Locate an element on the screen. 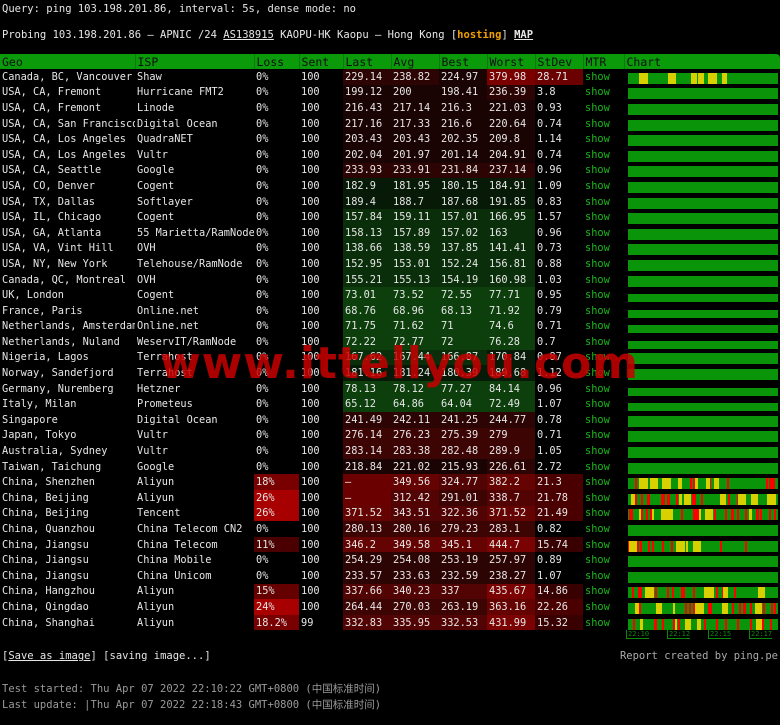 This screenshot has width=780, height=725. cell-geo: USA, TX, Dallas is located at coordinates (48, 201).